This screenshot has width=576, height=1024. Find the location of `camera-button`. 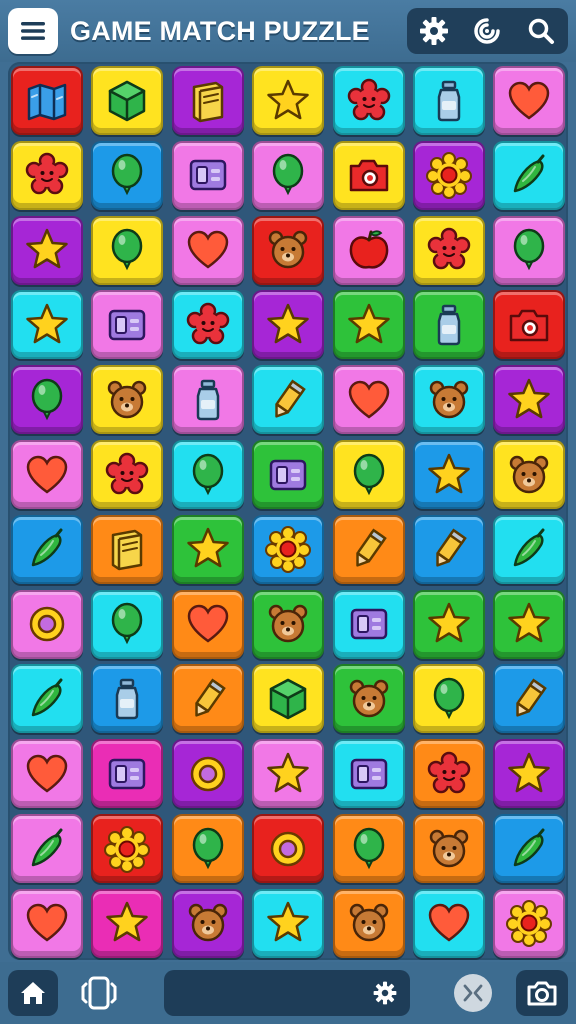

camera-button is located at coordinates (542, 993).